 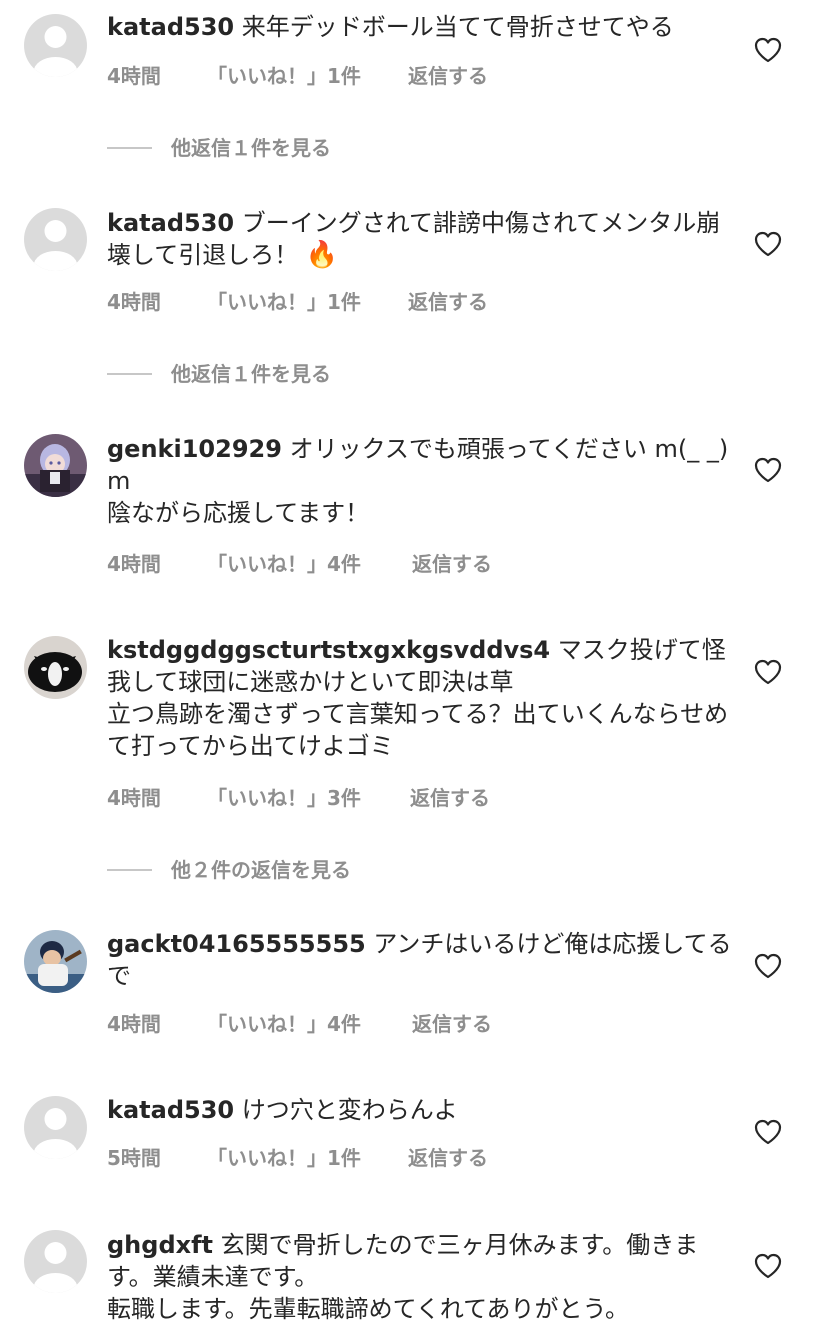 I want to click on comment-body: katad530 けつ穴と変わらんよ, so click(x=419, y=1110).